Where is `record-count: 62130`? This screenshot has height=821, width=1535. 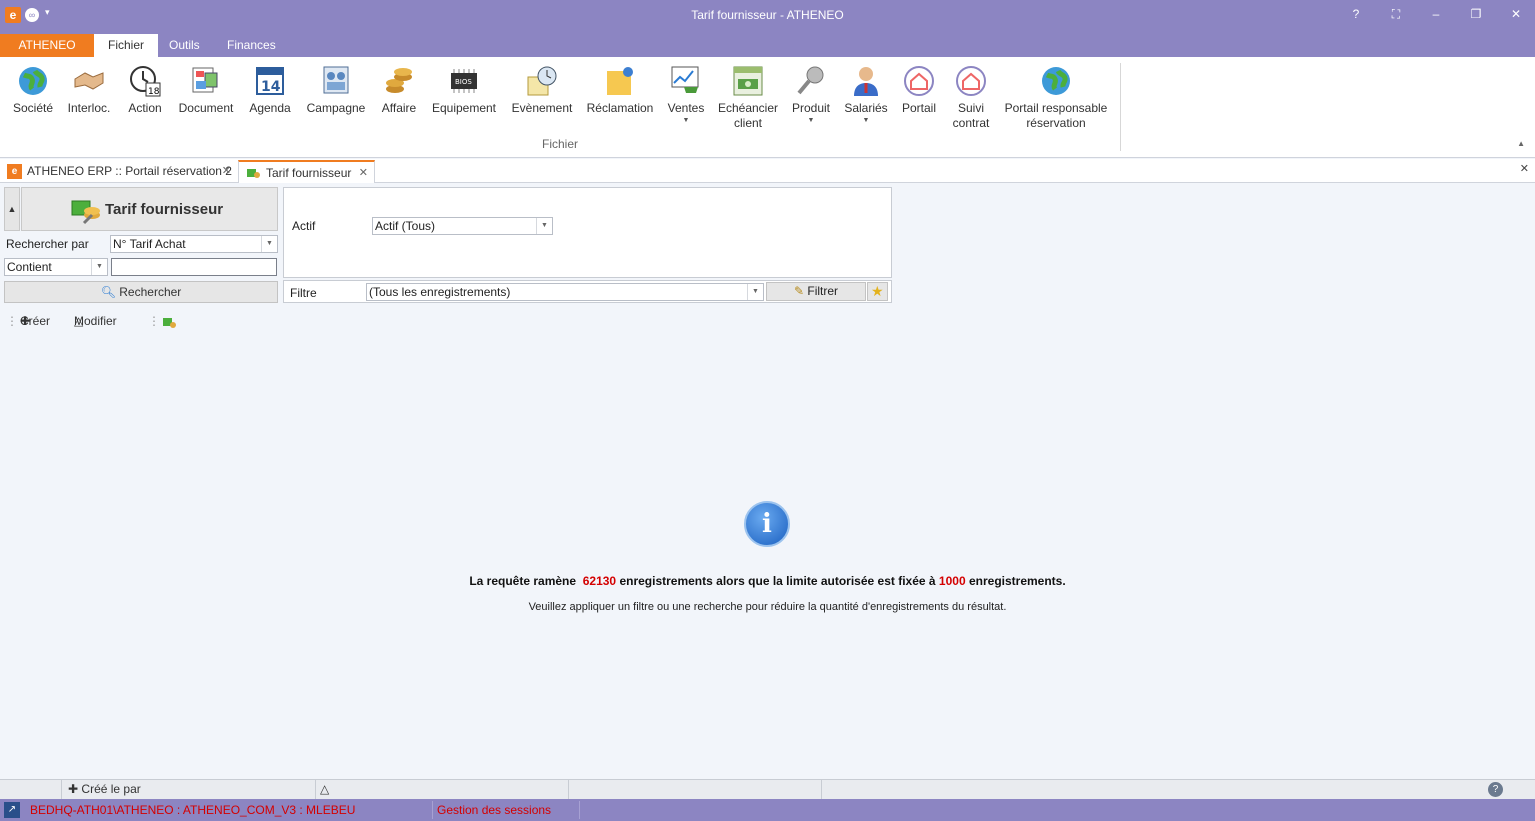 record-count: 62130 is located at coordinates (599, 581).